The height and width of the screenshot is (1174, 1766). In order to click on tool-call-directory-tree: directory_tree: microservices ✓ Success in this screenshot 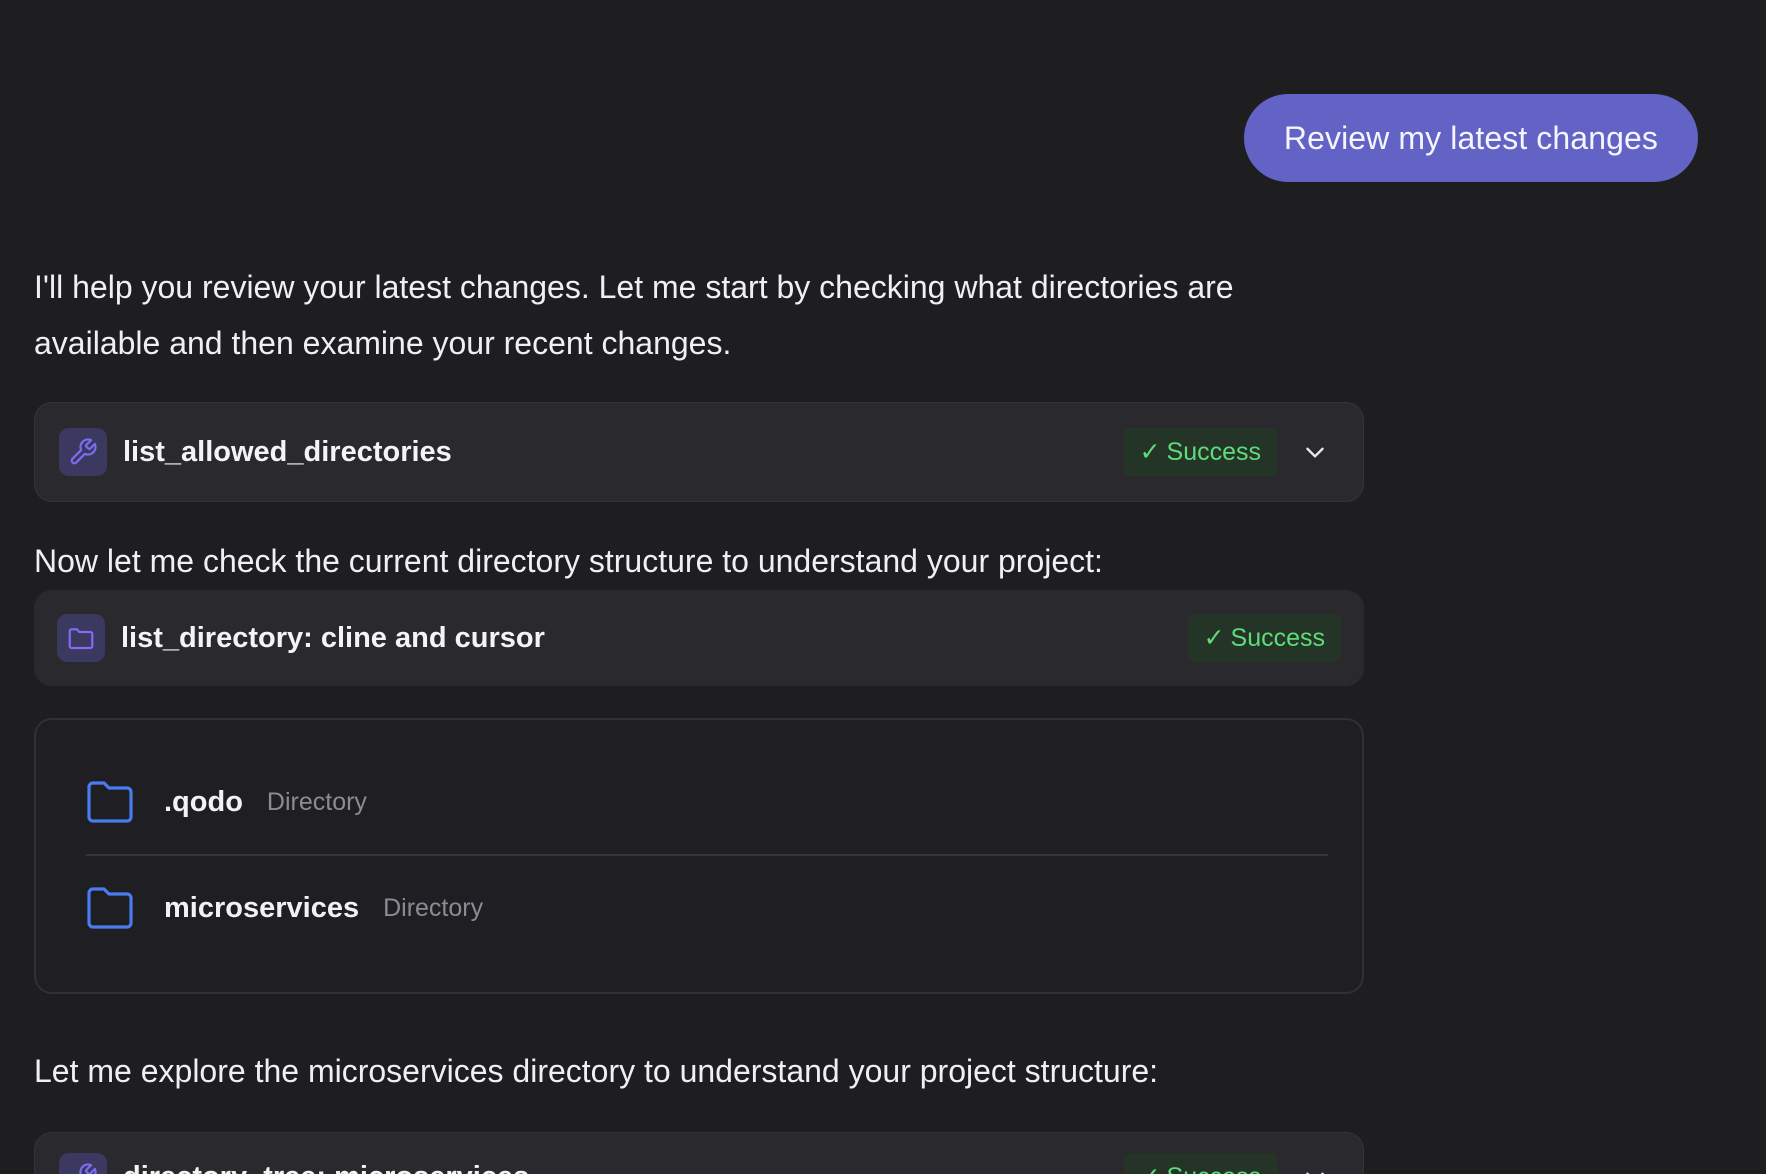, I will do `click(699, 1153)`.